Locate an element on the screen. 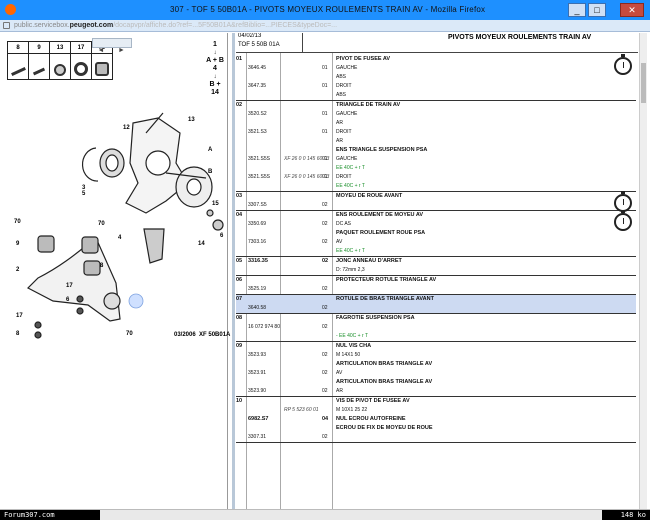 The width and height of the screenshot is (650, 520). item-number: 09 is located at coordinates (239, 346).